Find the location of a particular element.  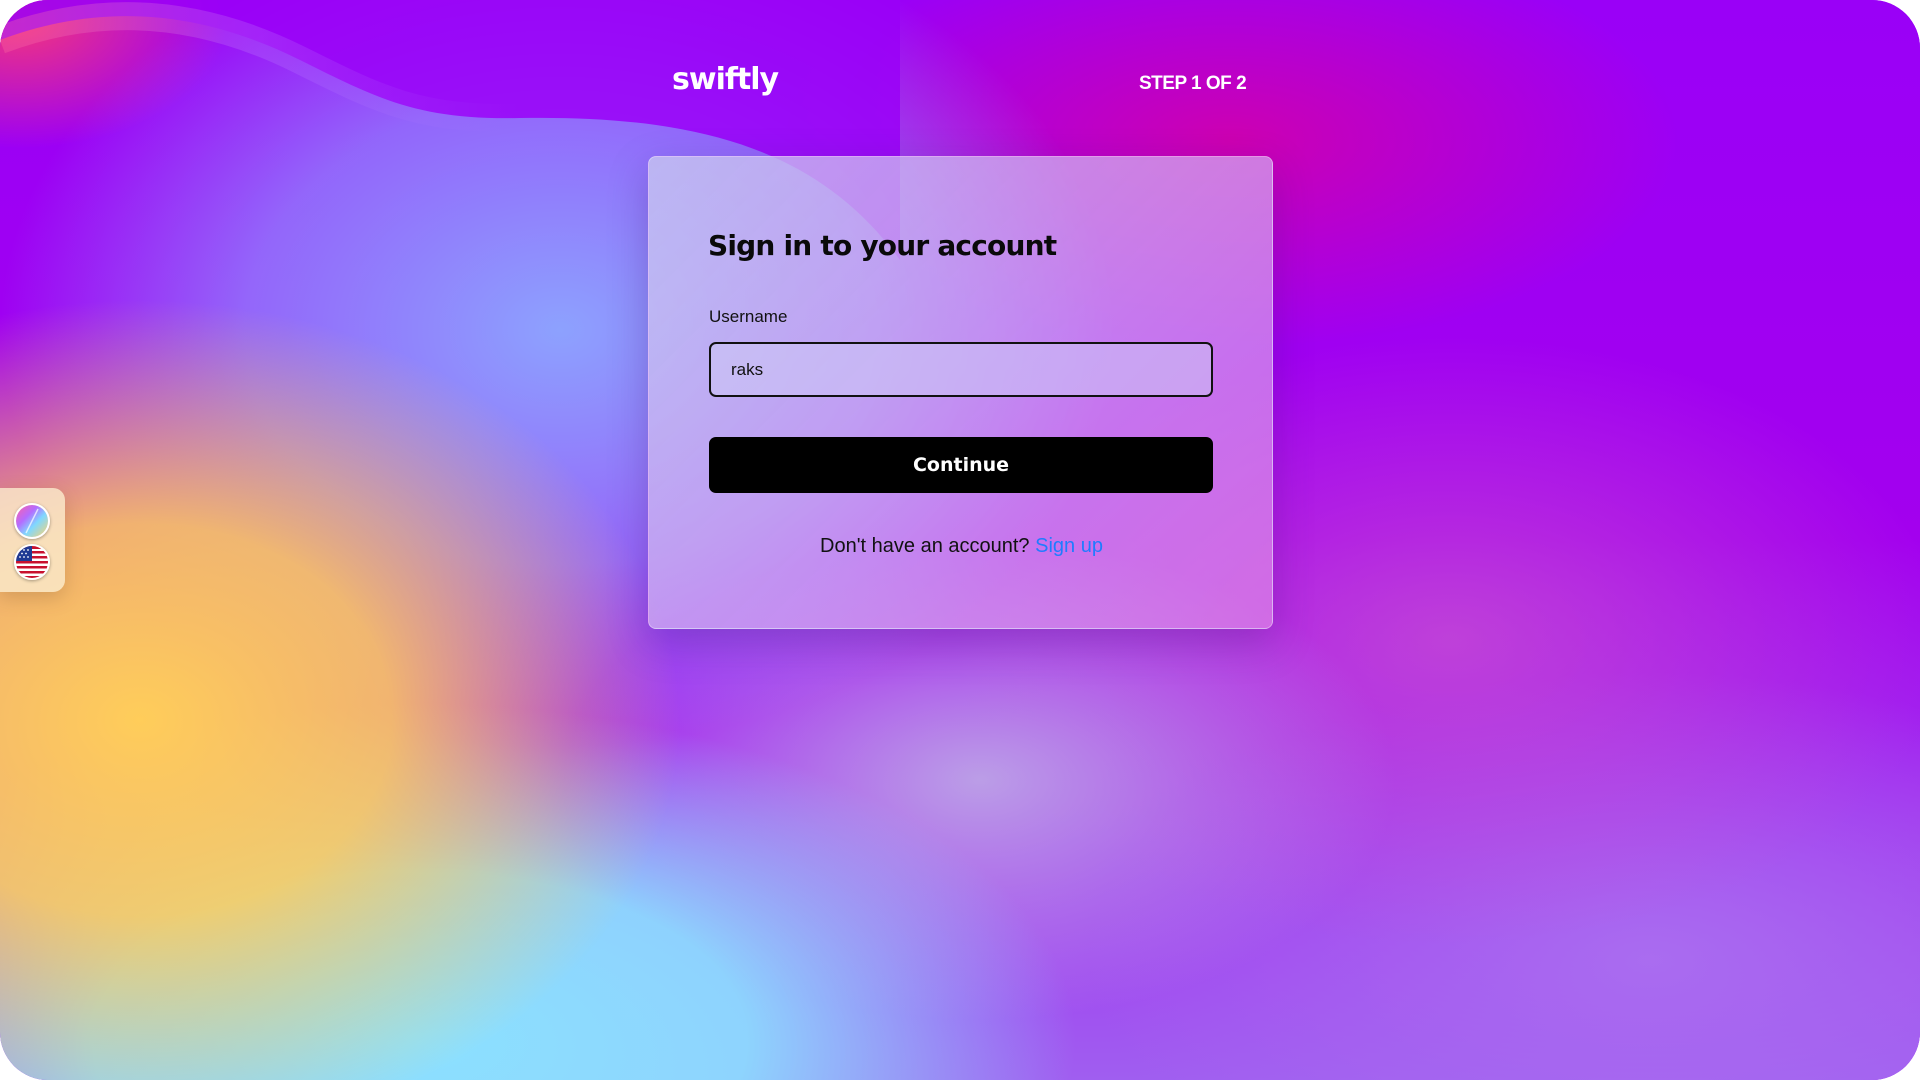

brand-logo: swiftly is located at coordinates (725, 79).